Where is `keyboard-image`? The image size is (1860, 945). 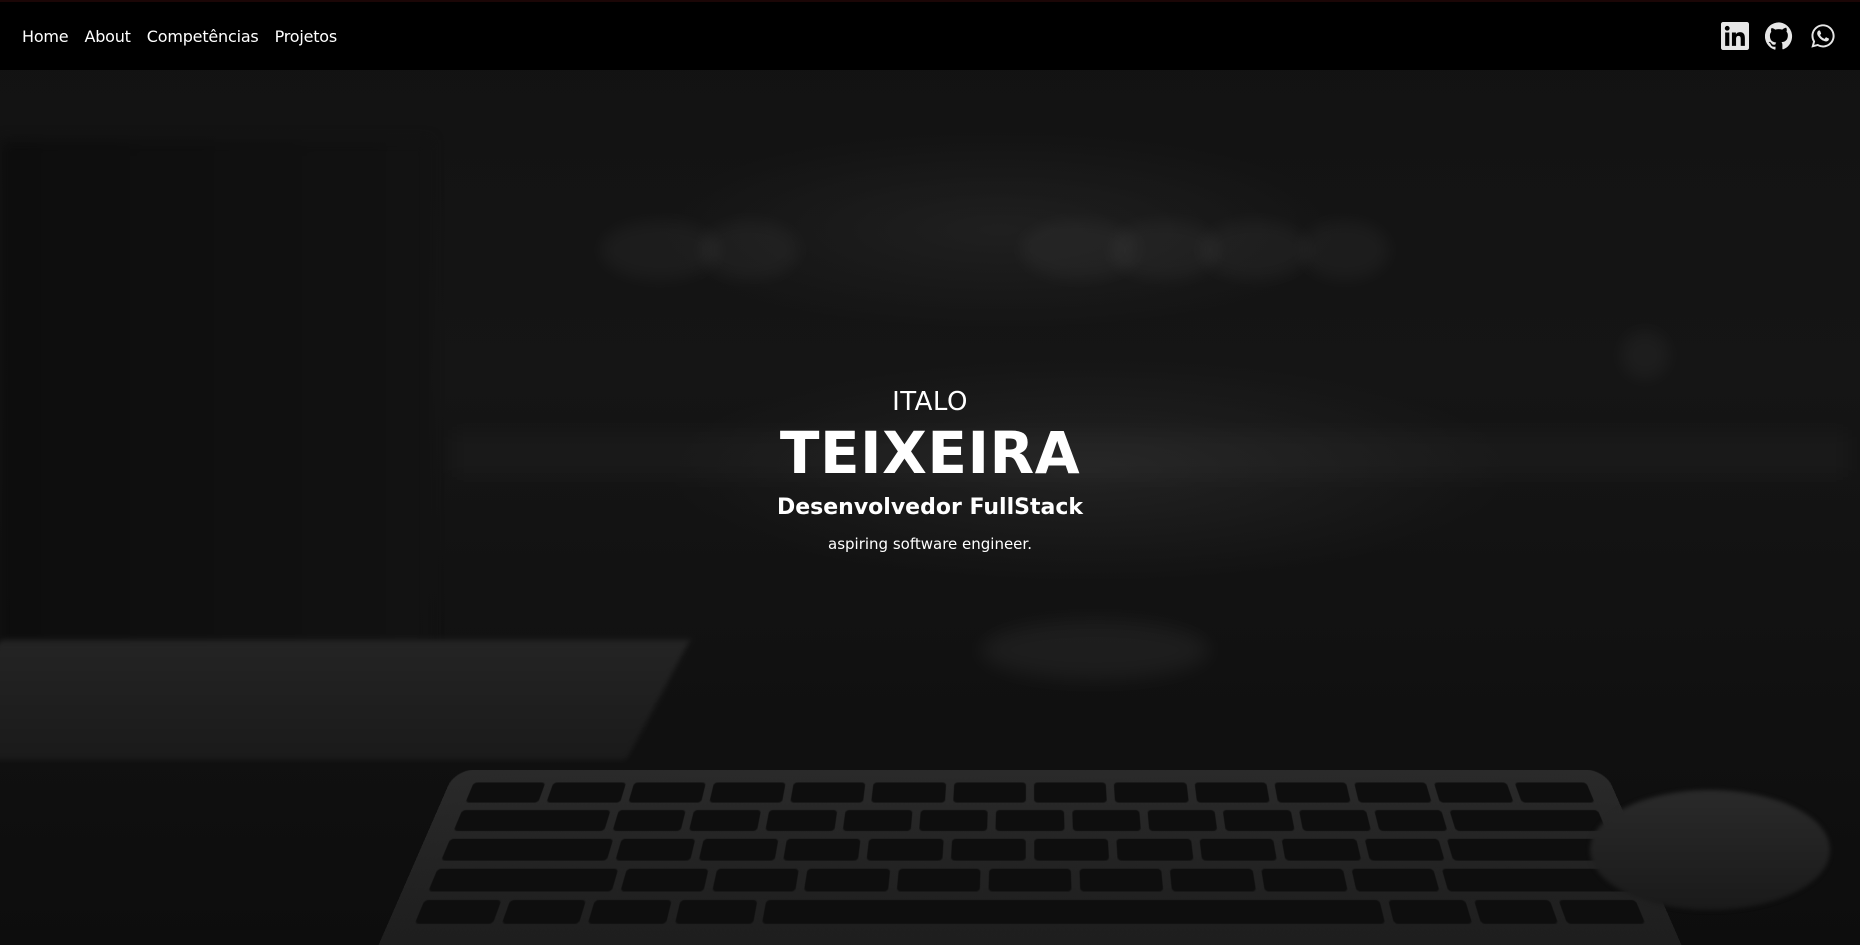
keyboard-image is located at coordinates (1030, 857).